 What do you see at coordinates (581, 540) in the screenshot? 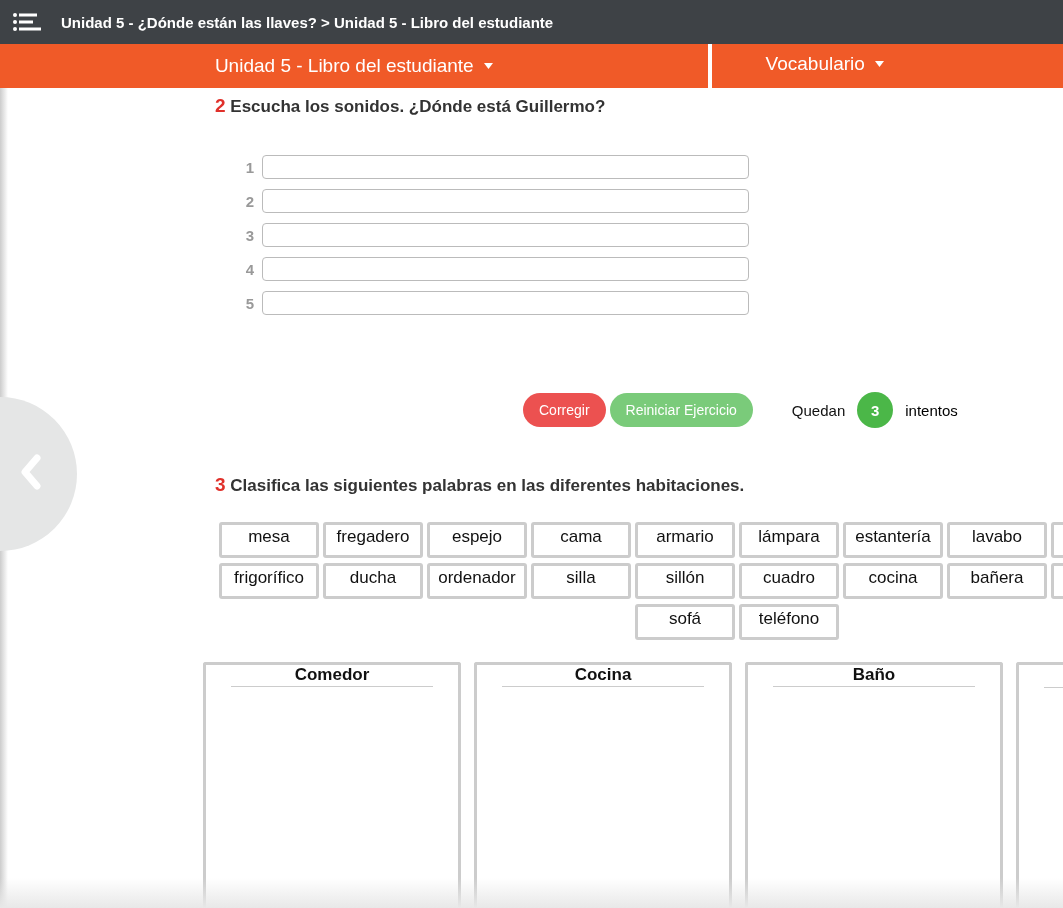
I see `word-tile: cama` at bounding box center [581, 540].